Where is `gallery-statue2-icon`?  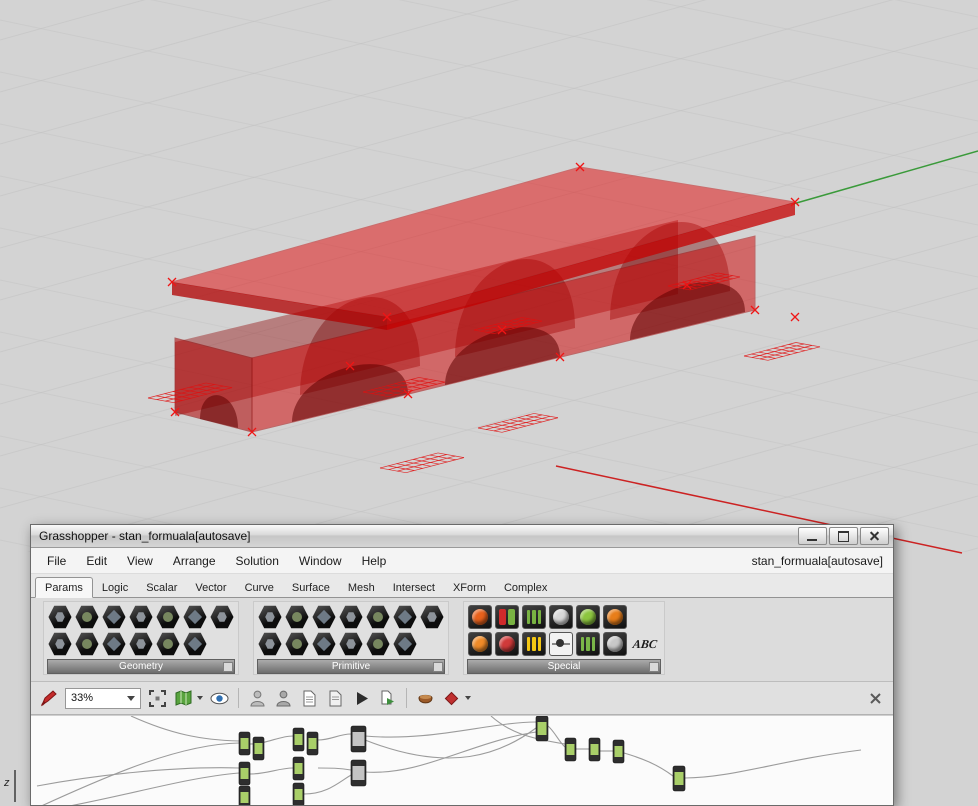
gallery-statue2-icon is located at coordinates (283, 698).